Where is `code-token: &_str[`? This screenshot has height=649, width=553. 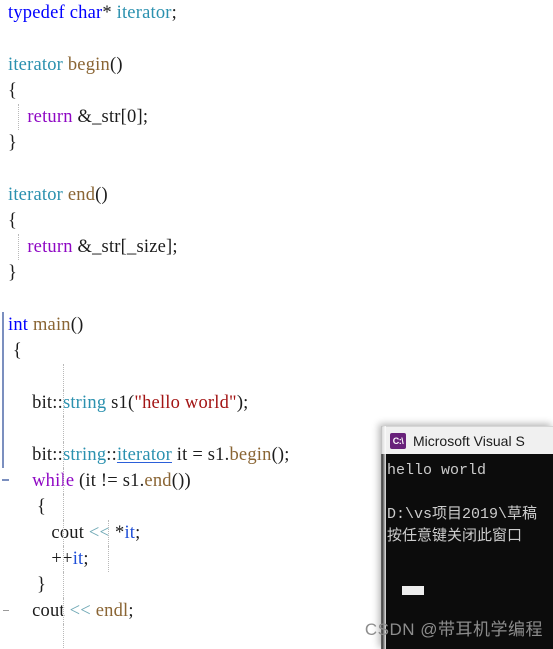
code-token: &_str[ is located at coordinates (100, 117).